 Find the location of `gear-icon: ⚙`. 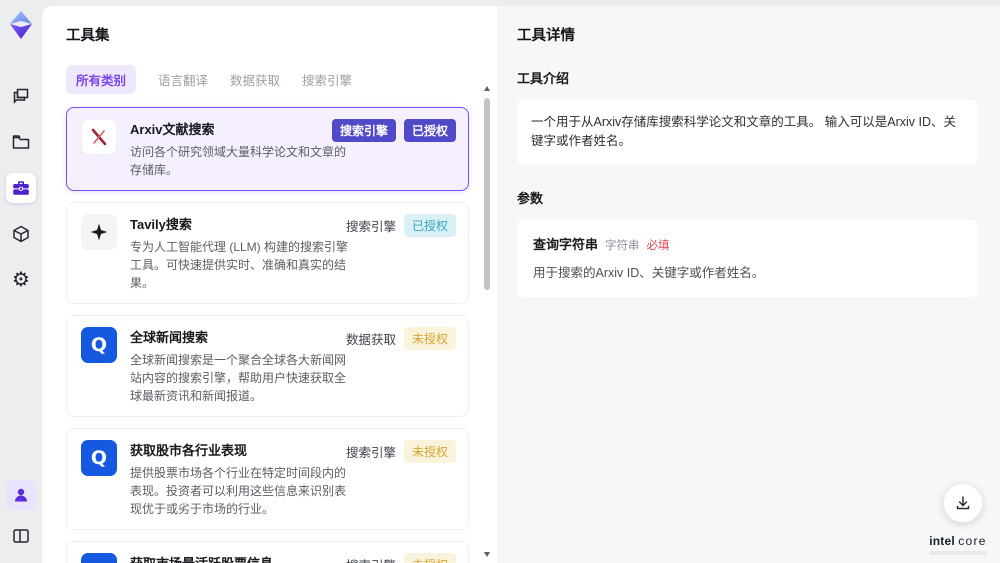

gear-icon: ⚙ is located at coordinates (21, 280).